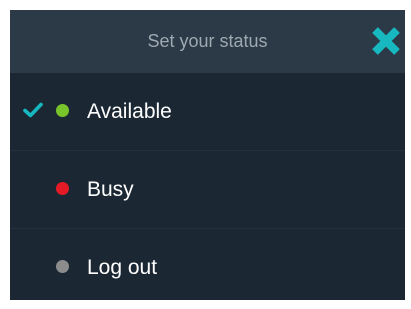  I want to click on status-label-log-out: Log out, so click(122, 267).